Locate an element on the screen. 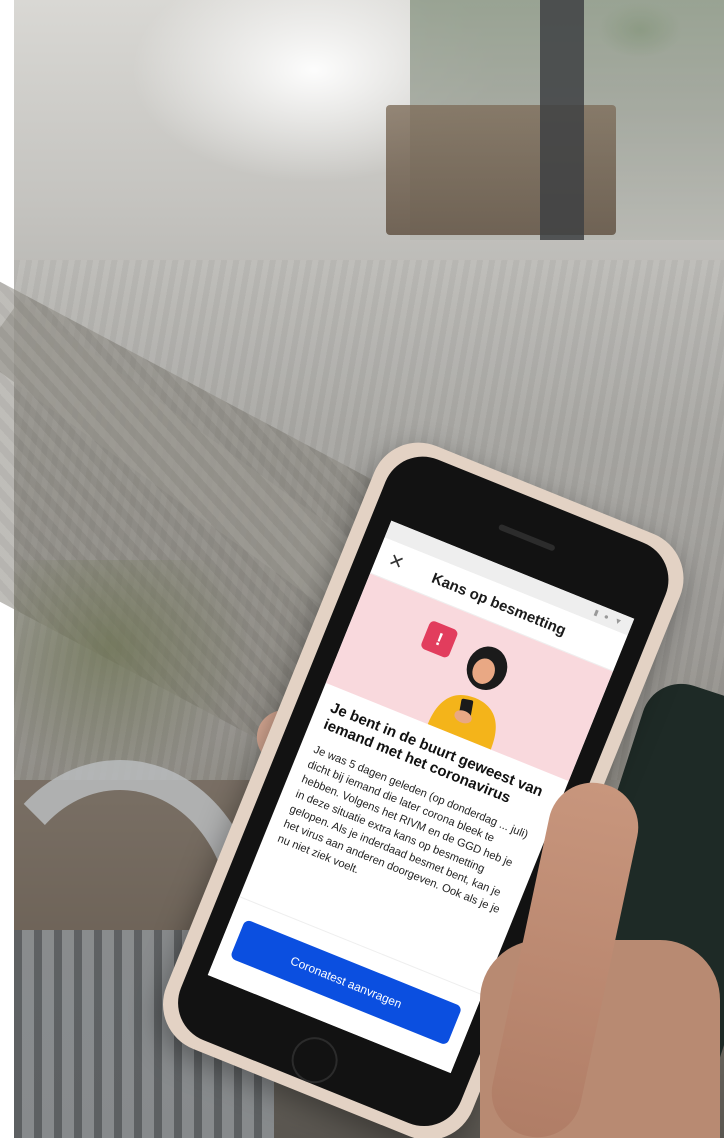 This screenshot has height=1138, width=724. earpiece-speaker is located at coordinates (526, 537).